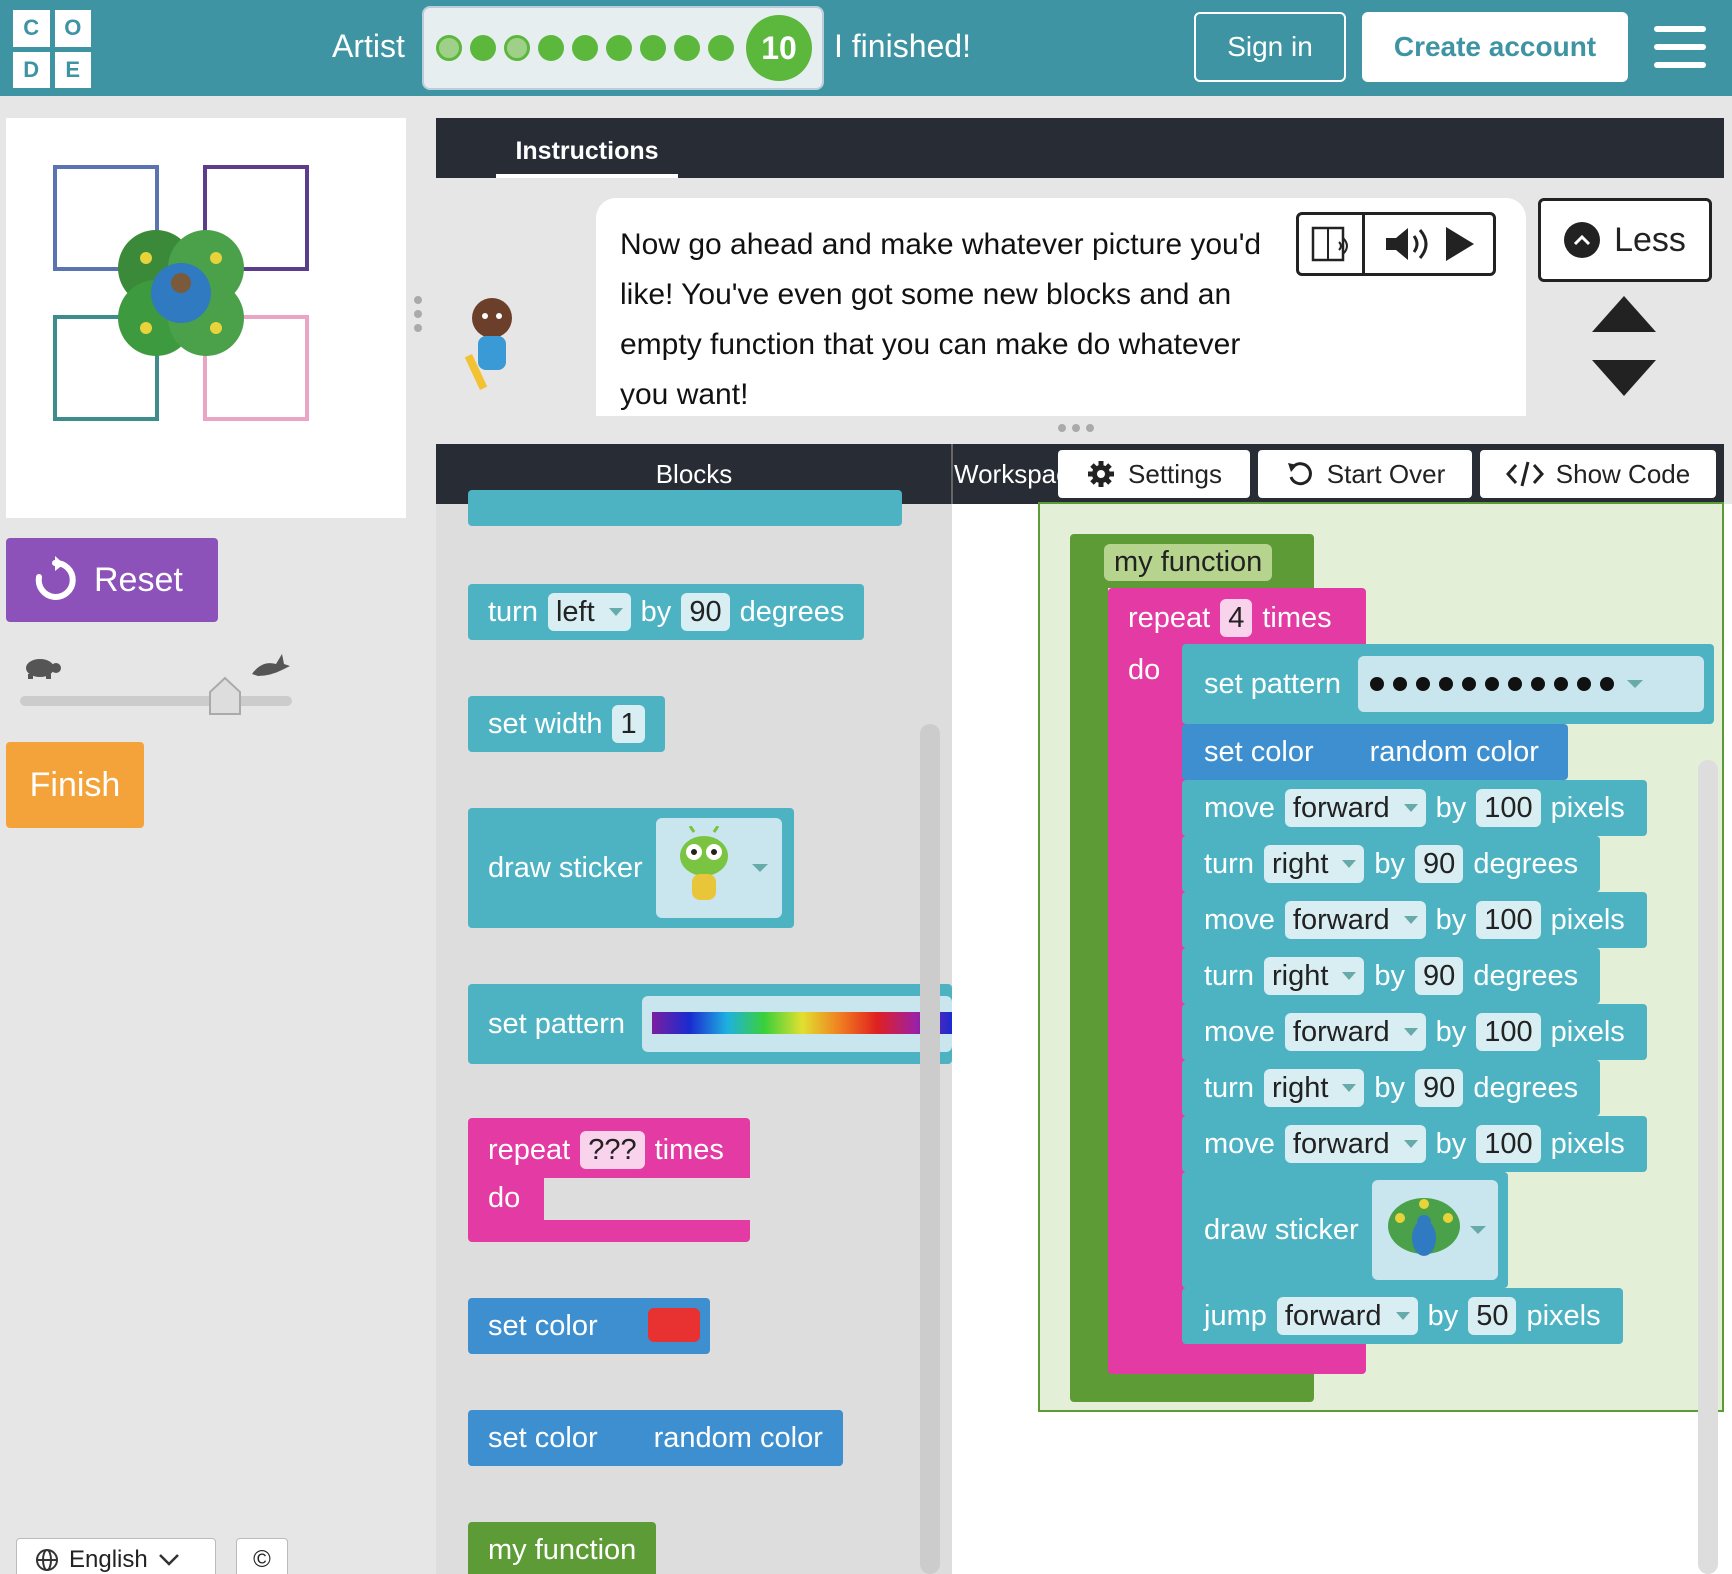 The image size is (1732, 1574). What do you see at coordinates (802, 1023) in the screenshot?
I see `rainbow-pattern-icon` at bounding box center [802, 1023].